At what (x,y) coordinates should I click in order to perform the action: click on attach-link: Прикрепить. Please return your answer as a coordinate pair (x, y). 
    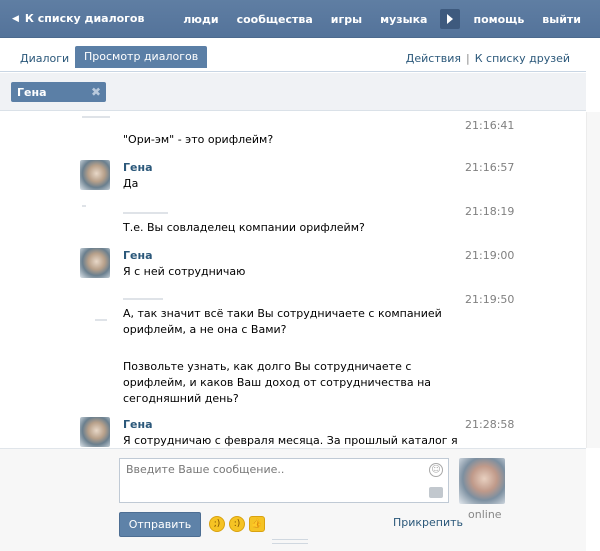
    Looking at the image, I should click on (428, 522).